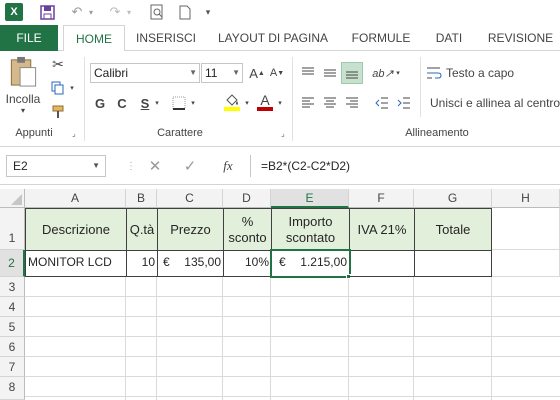  Describe the element at coordinates (12, 327) in the screenshot. I see `row-header-5: 5` at that location.